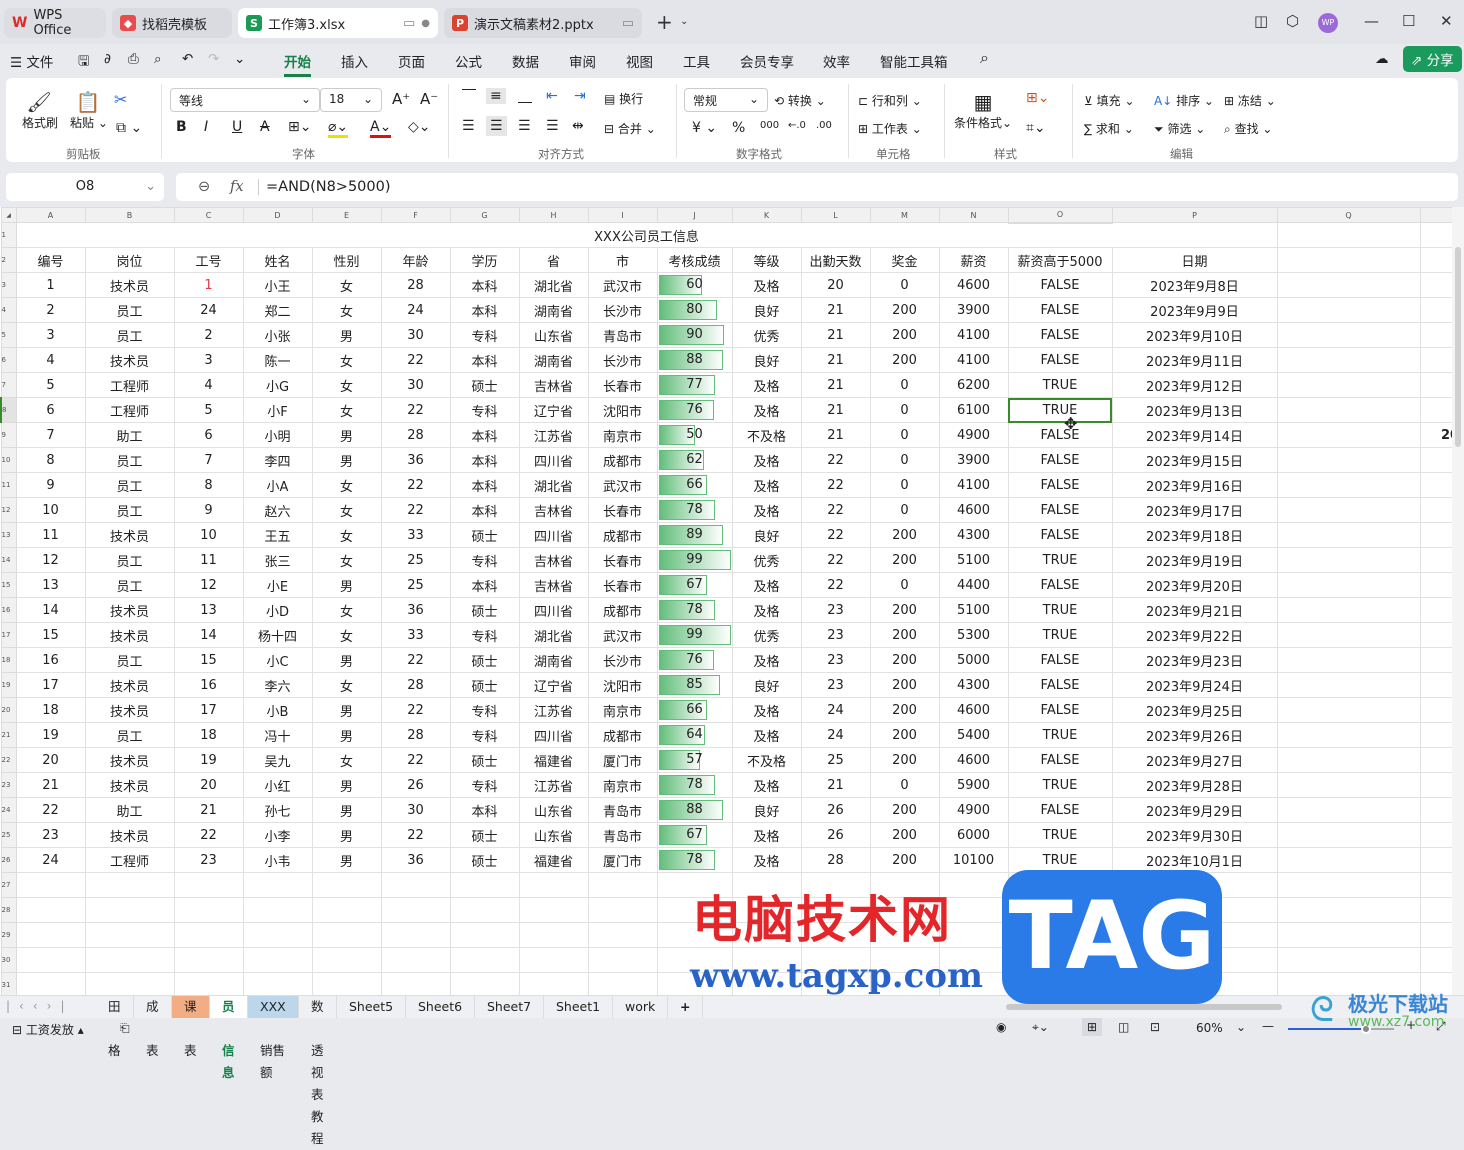 This screenshot has width=1464, height=1150. Describe the element at coordinates (622, 385) in the screenshot. I see `cell: 长春市` at that location.